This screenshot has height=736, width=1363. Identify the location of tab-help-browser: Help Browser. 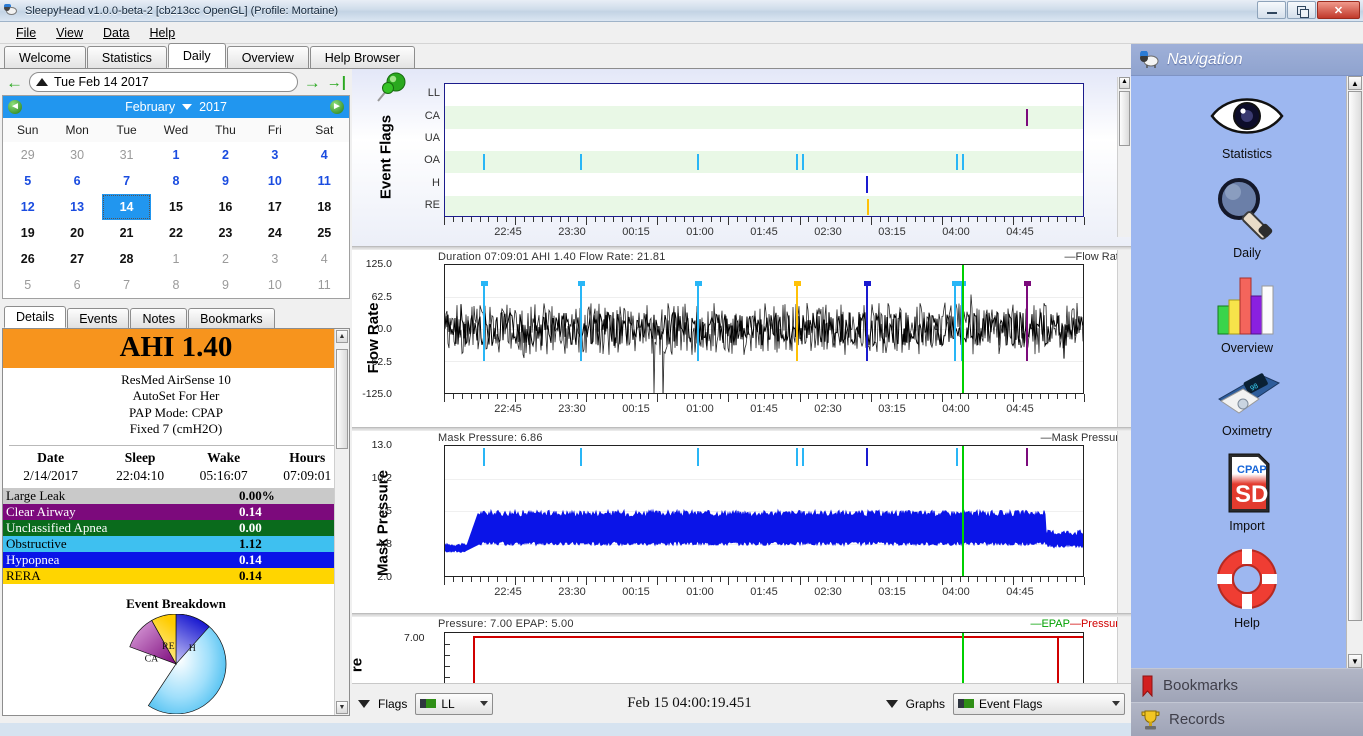
(362, 57).